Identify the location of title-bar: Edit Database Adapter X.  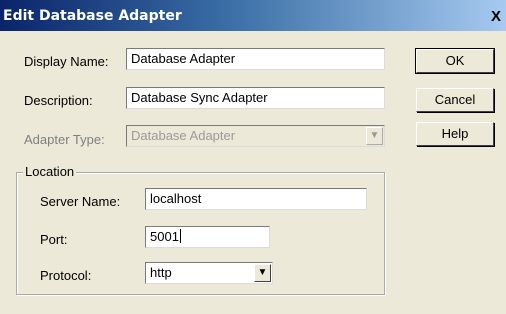
(253, 15).